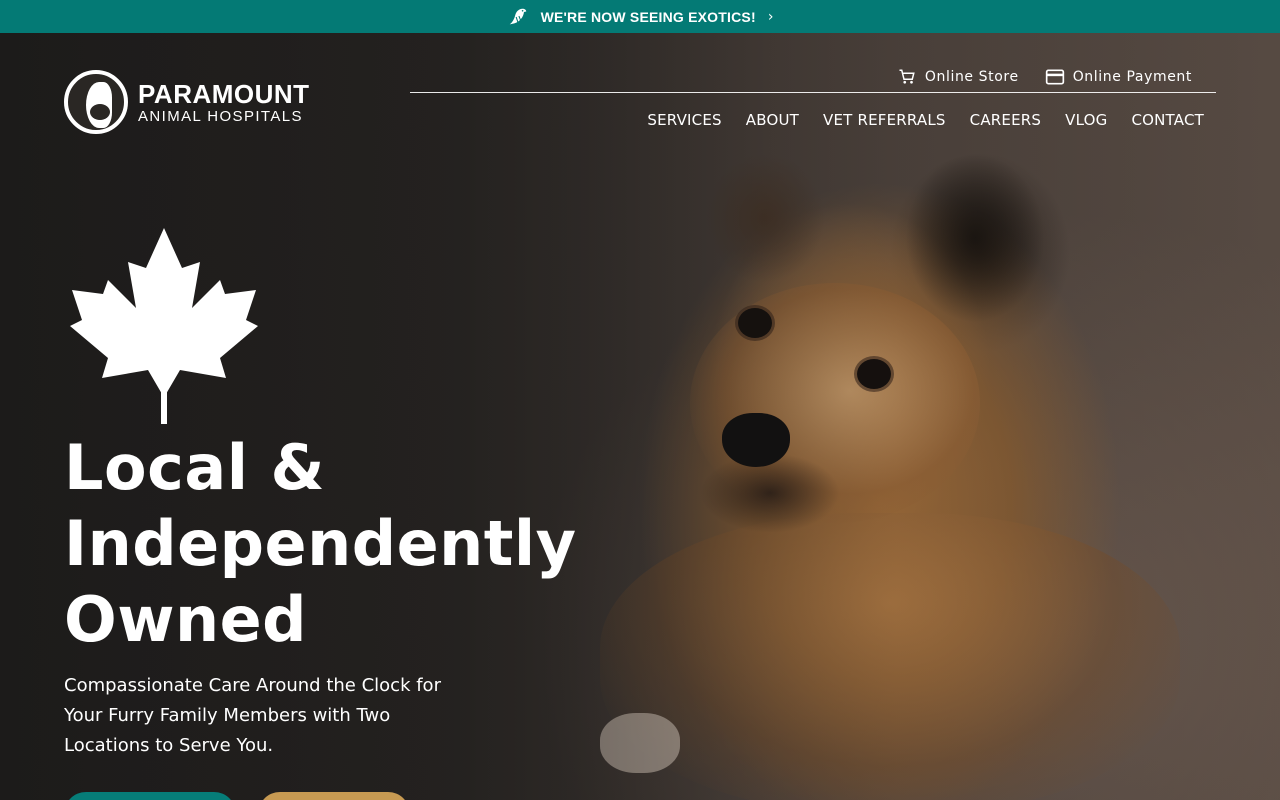 The height and width of the screenshot is (800, 1280). I want to click on headline-line-2: Independently, so click(320, 543).